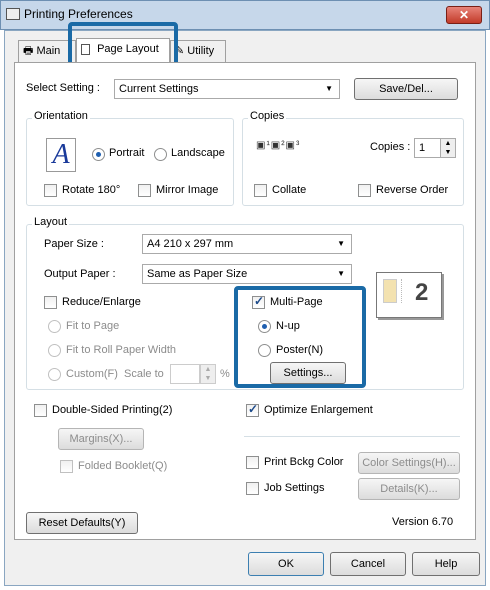  I want to click on nup-label: N-up, so click(288, 326).